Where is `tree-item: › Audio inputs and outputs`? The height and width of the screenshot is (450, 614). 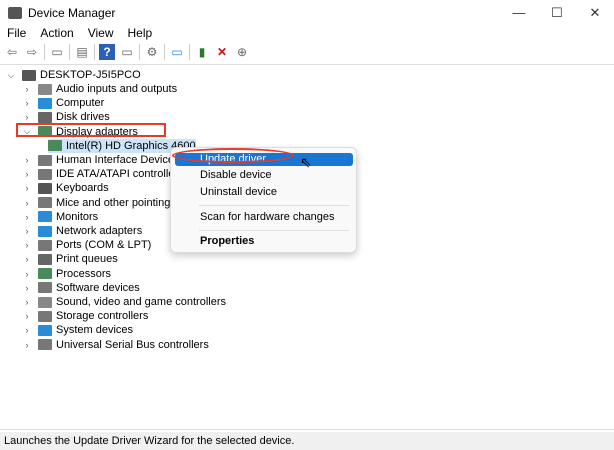 tree-item: › Audio inputs and outputs is located at coordinates (100, 89).